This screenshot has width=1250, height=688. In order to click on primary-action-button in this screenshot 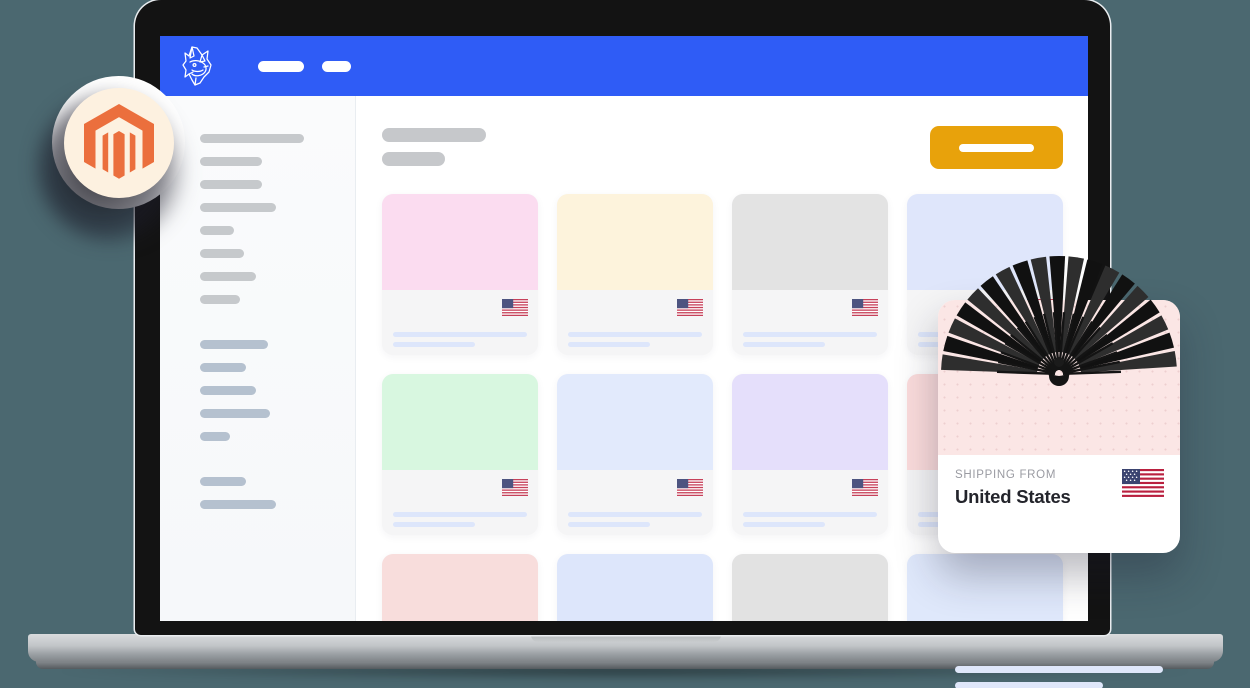, I will do `click(996, 147)`.